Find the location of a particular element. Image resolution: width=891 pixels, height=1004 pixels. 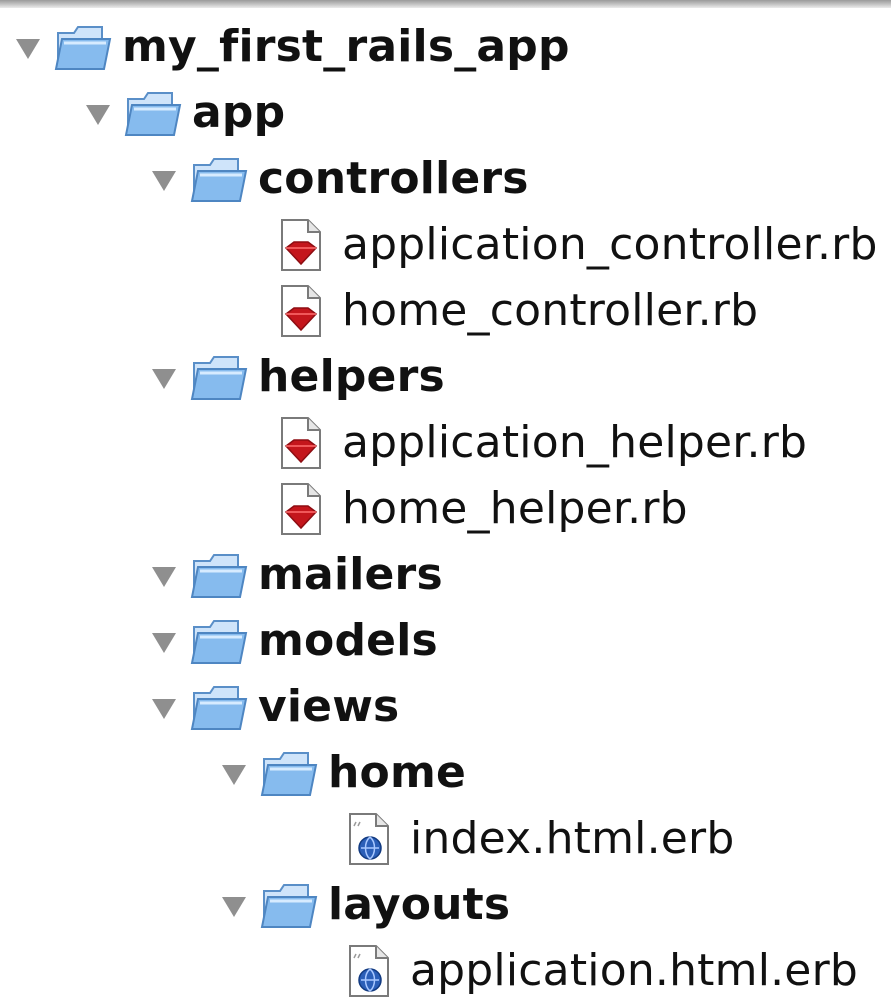

tree-row-home-controller: home_controller.rb is located at coordinates (517, 311).